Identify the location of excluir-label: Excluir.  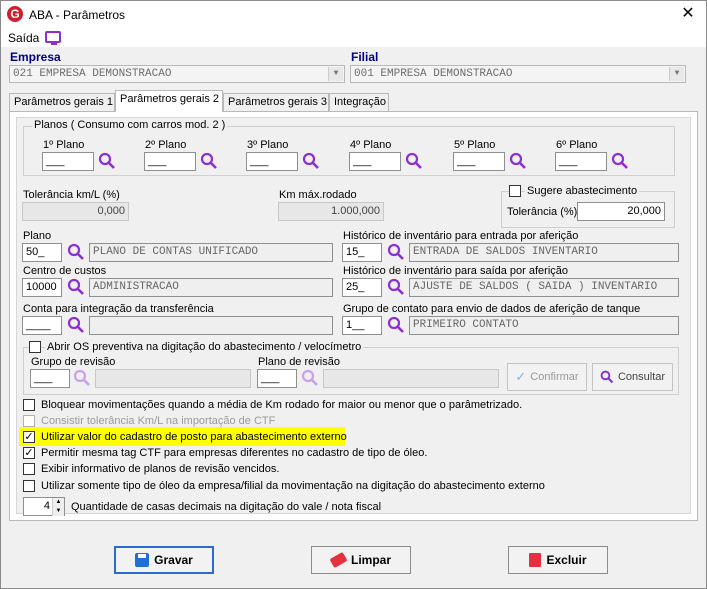
(566, 560).